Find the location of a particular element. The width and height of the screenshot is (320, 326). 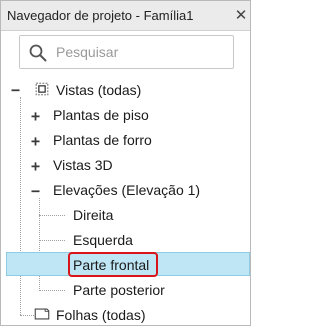

views-icon is located at coordinates (42, 89).